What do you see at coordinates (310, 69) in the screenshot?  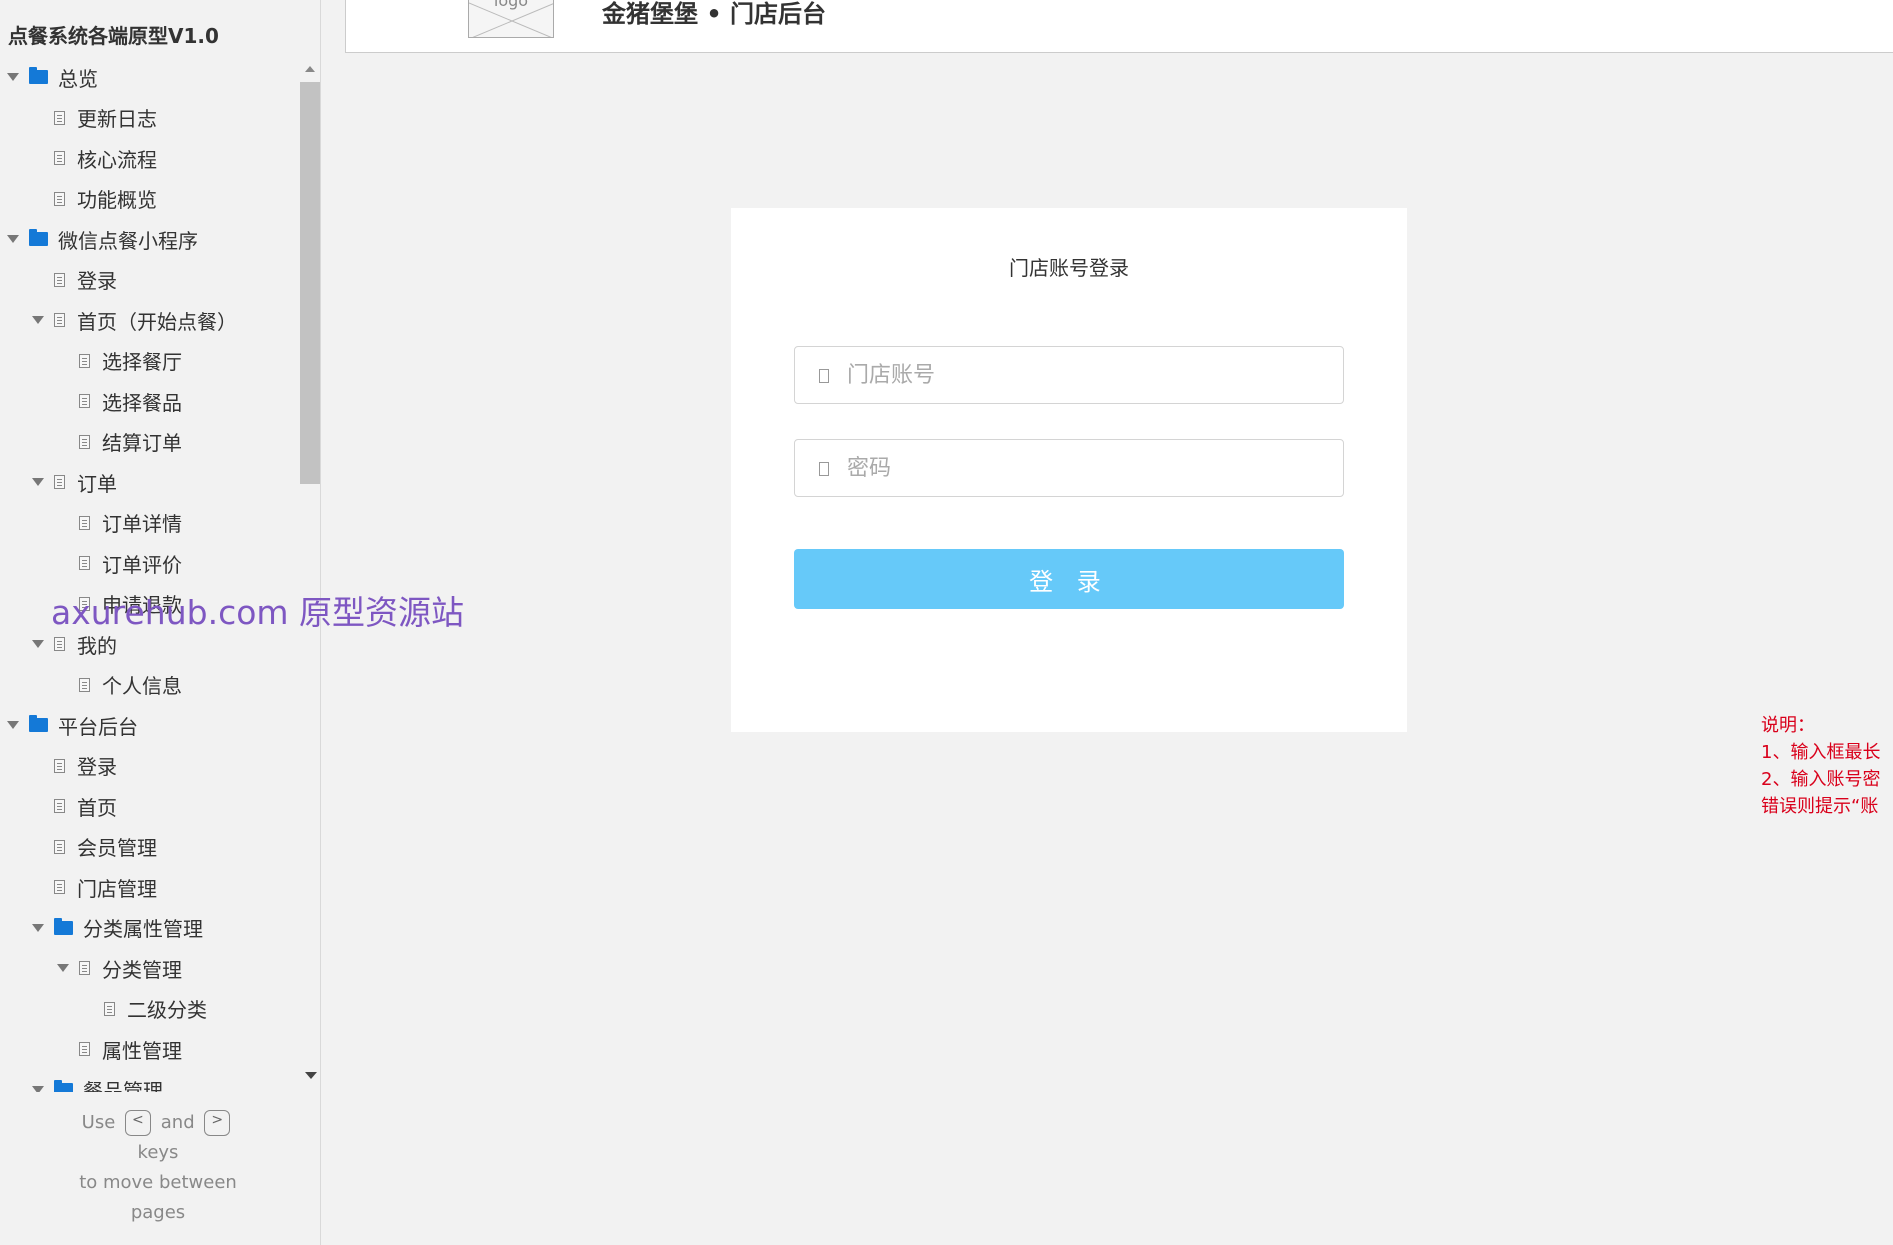 I see `scroll-up-arrow-icon` at bounding box center [310, 69].